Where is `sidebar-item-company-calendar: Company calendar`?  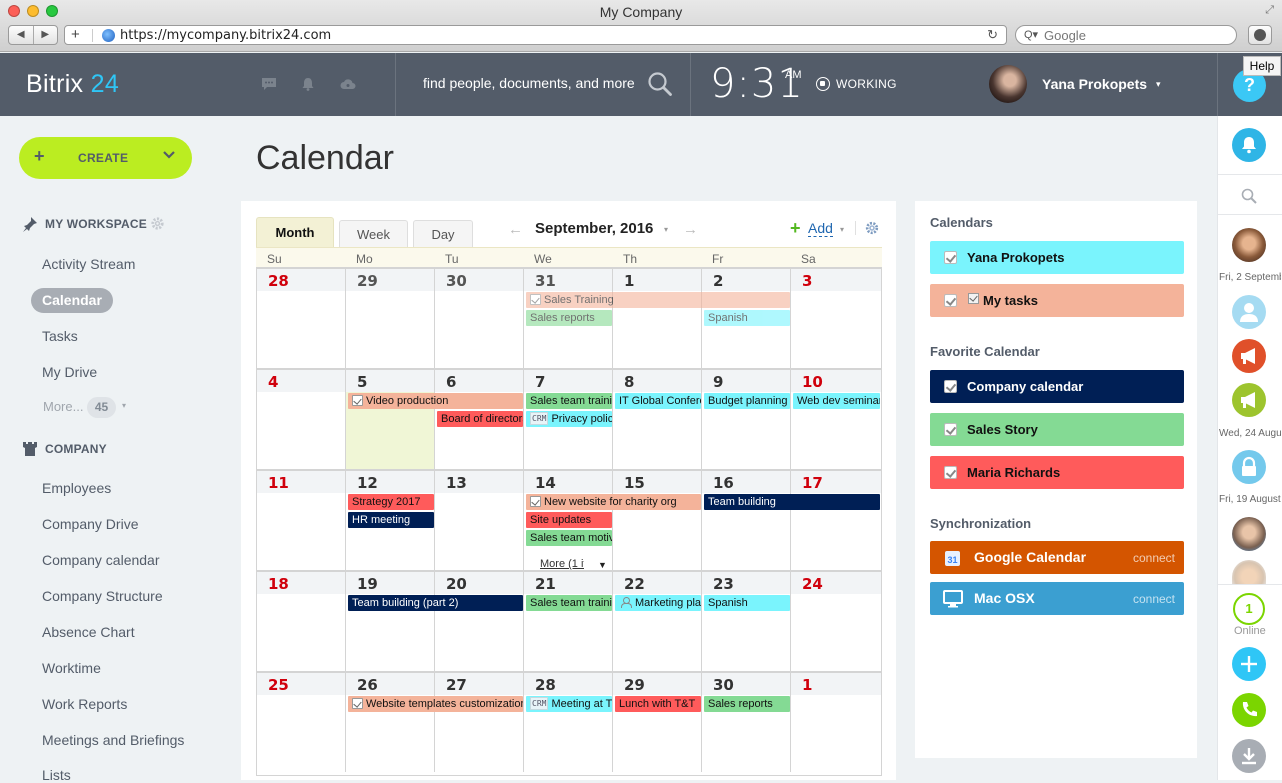
sidebar-item-company-calendar: Company calendar is located at coordinates (101, 560).